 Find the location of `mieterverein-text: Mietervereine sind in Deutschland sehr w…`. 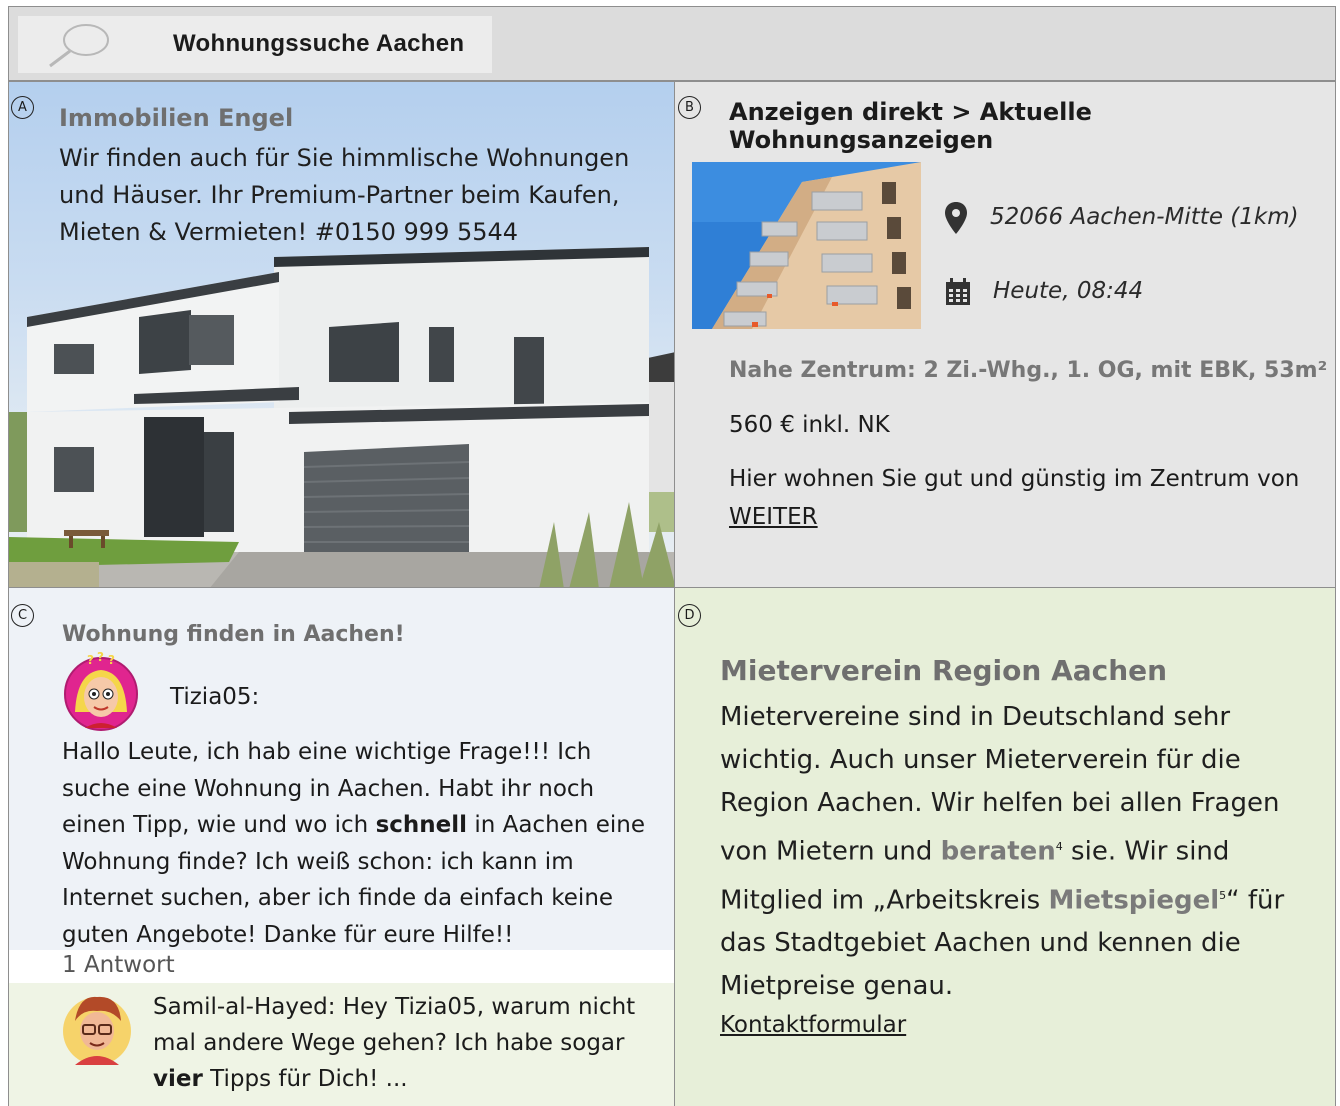

mieterverein-text: Mietervereine sind in Deutschland sehr w… is located at coordinates (1015, 852).